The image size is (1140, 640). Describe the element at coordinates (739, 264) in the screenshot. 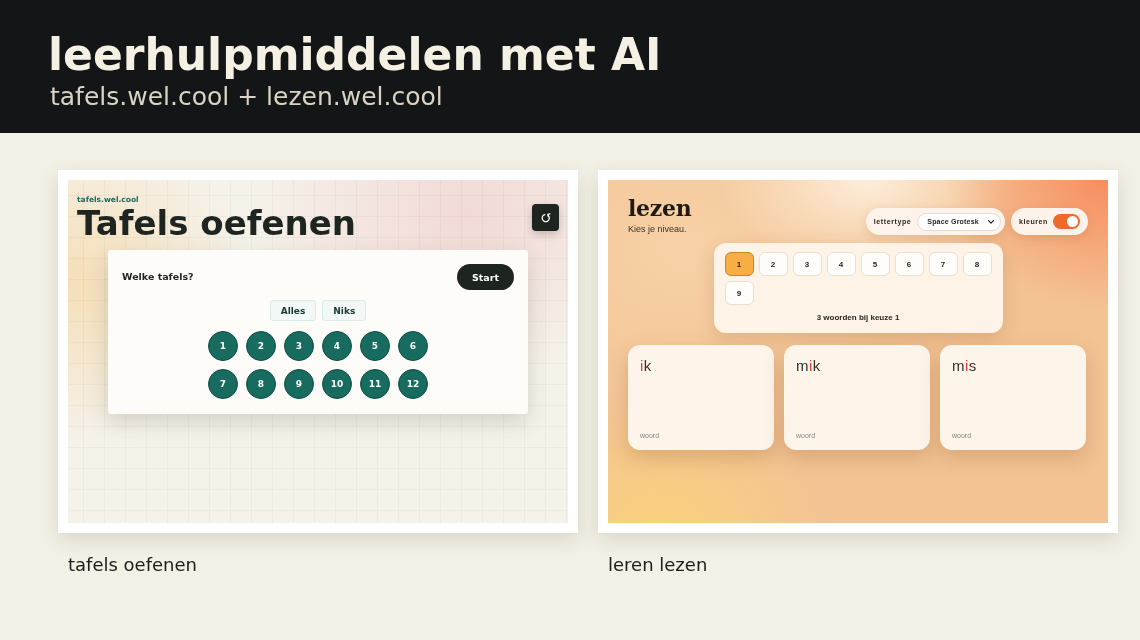

I see `level-button: 1` at that location.